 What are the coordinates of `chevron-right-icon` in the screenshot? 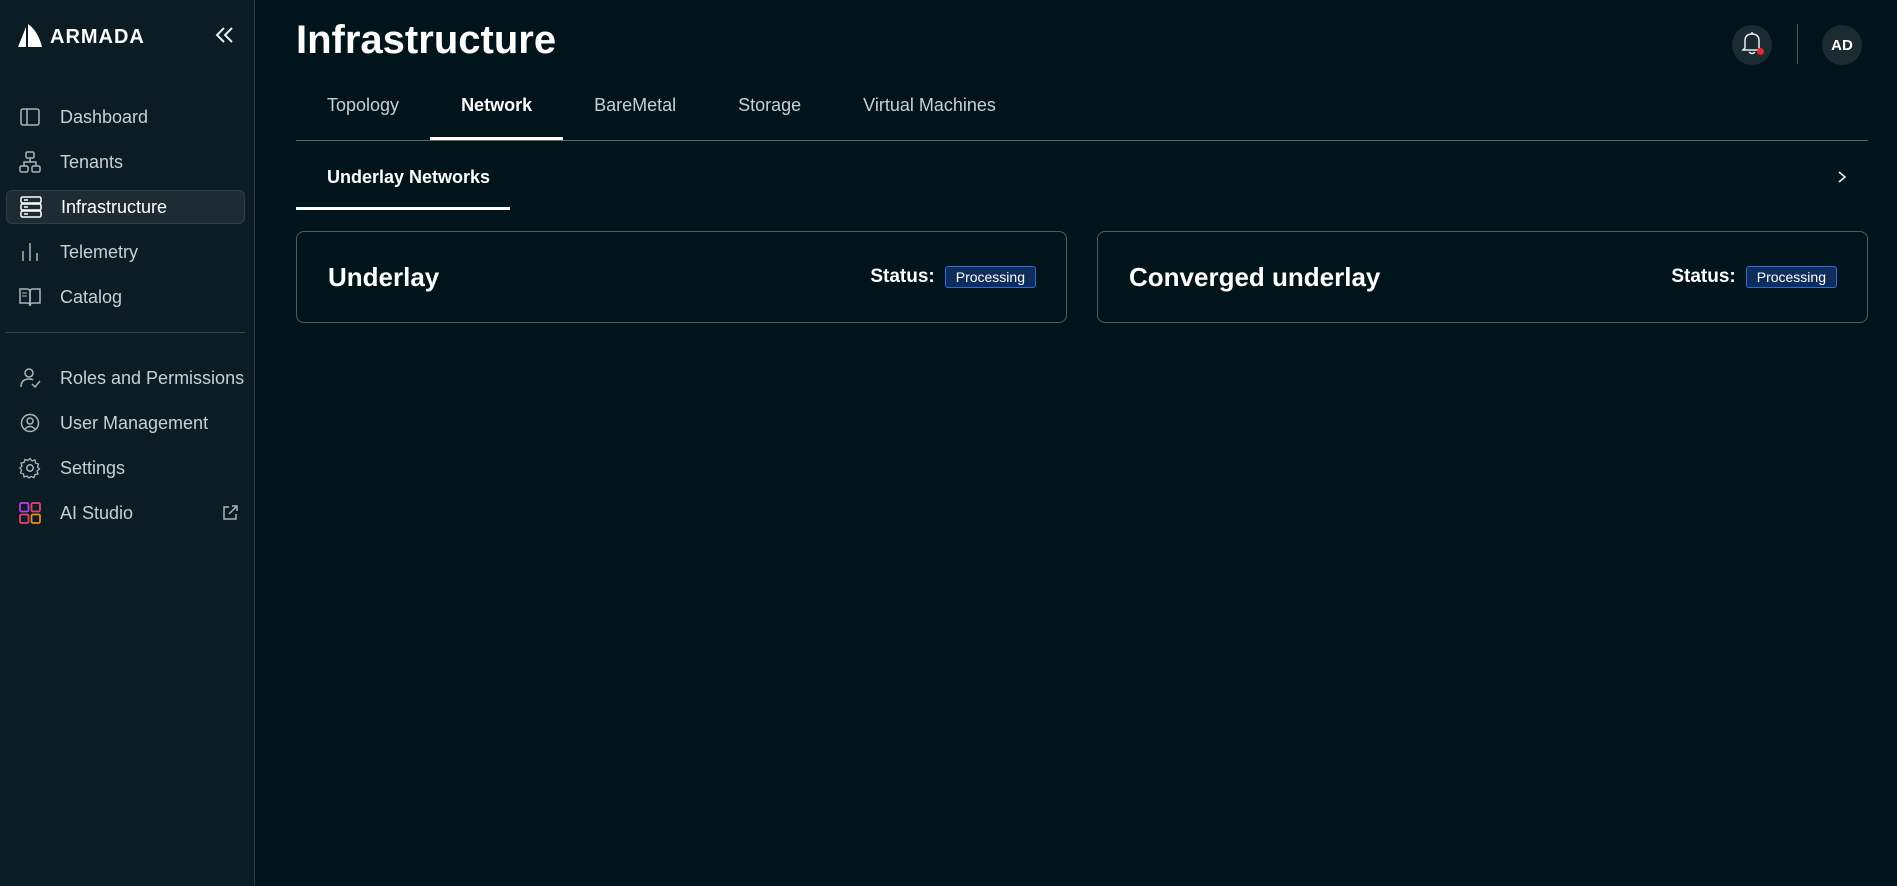 It's located at (1842, 179).